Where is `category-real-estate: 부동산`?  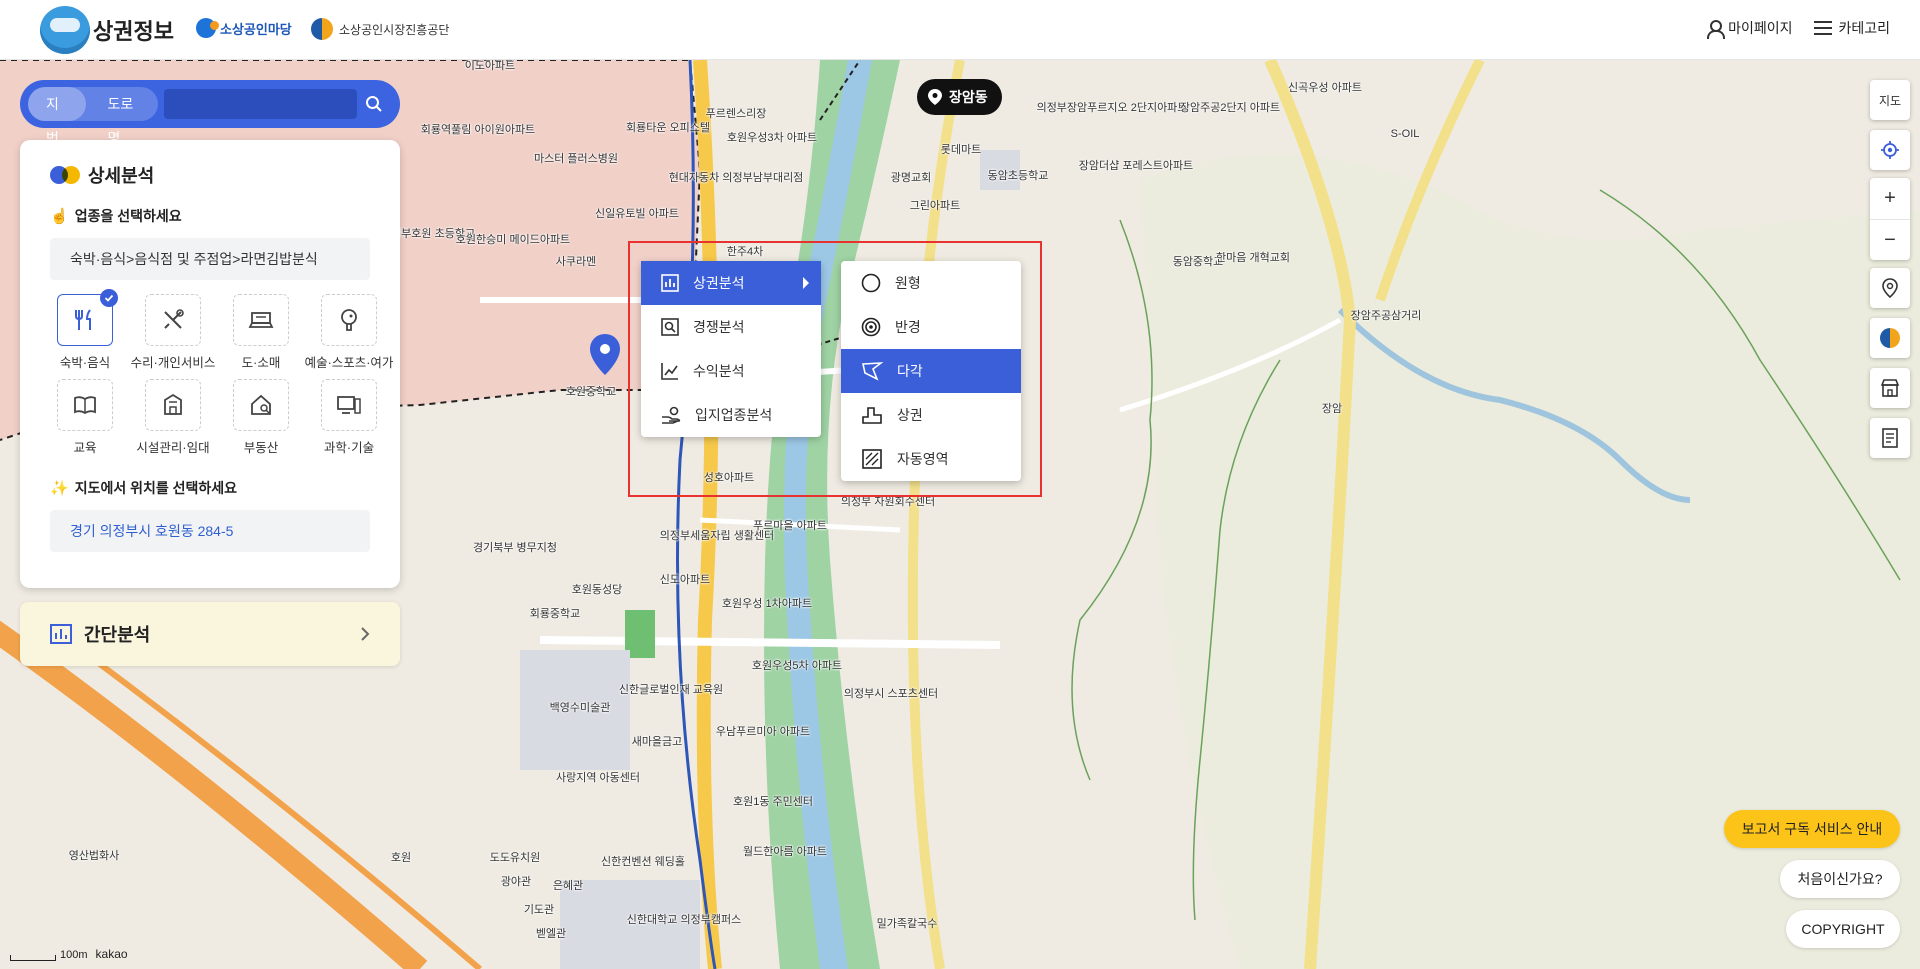 category-real-estate: 부동산 is located at coordinates (261, 417).